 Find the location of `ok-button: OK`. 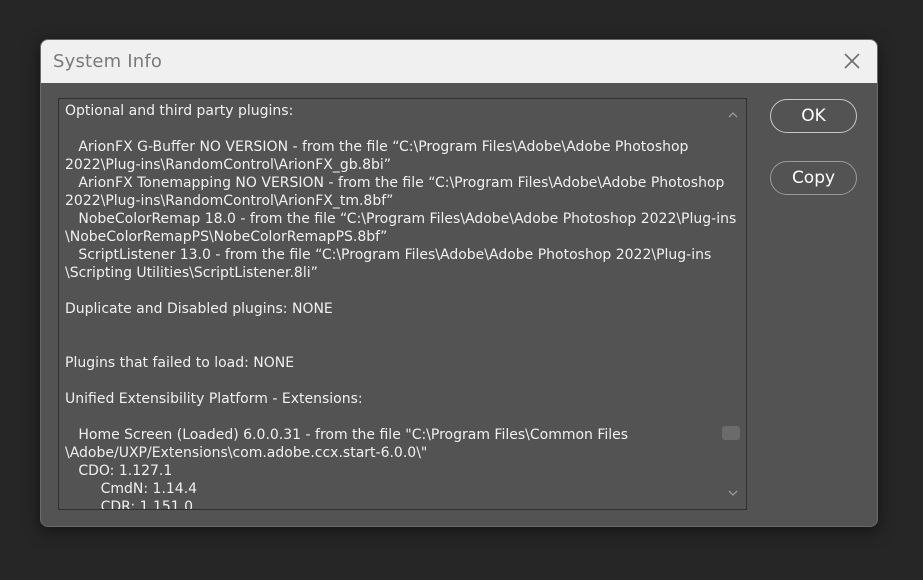

ok-button: OK is located at coordinates (813, 116).